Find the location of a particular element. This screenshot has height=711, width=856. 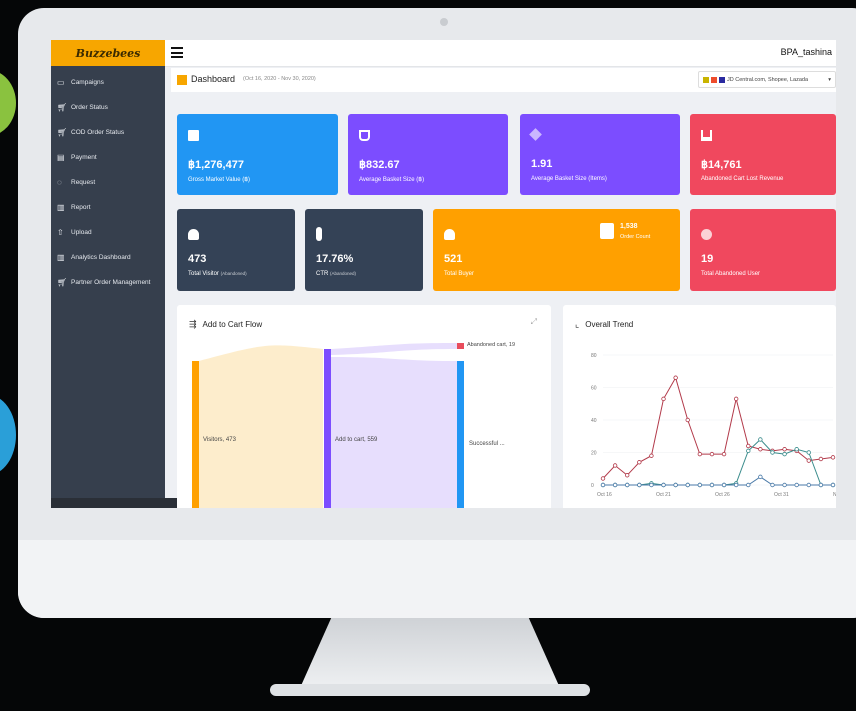

credit-card-icon: ▤ is located at coordinates (61, 157).